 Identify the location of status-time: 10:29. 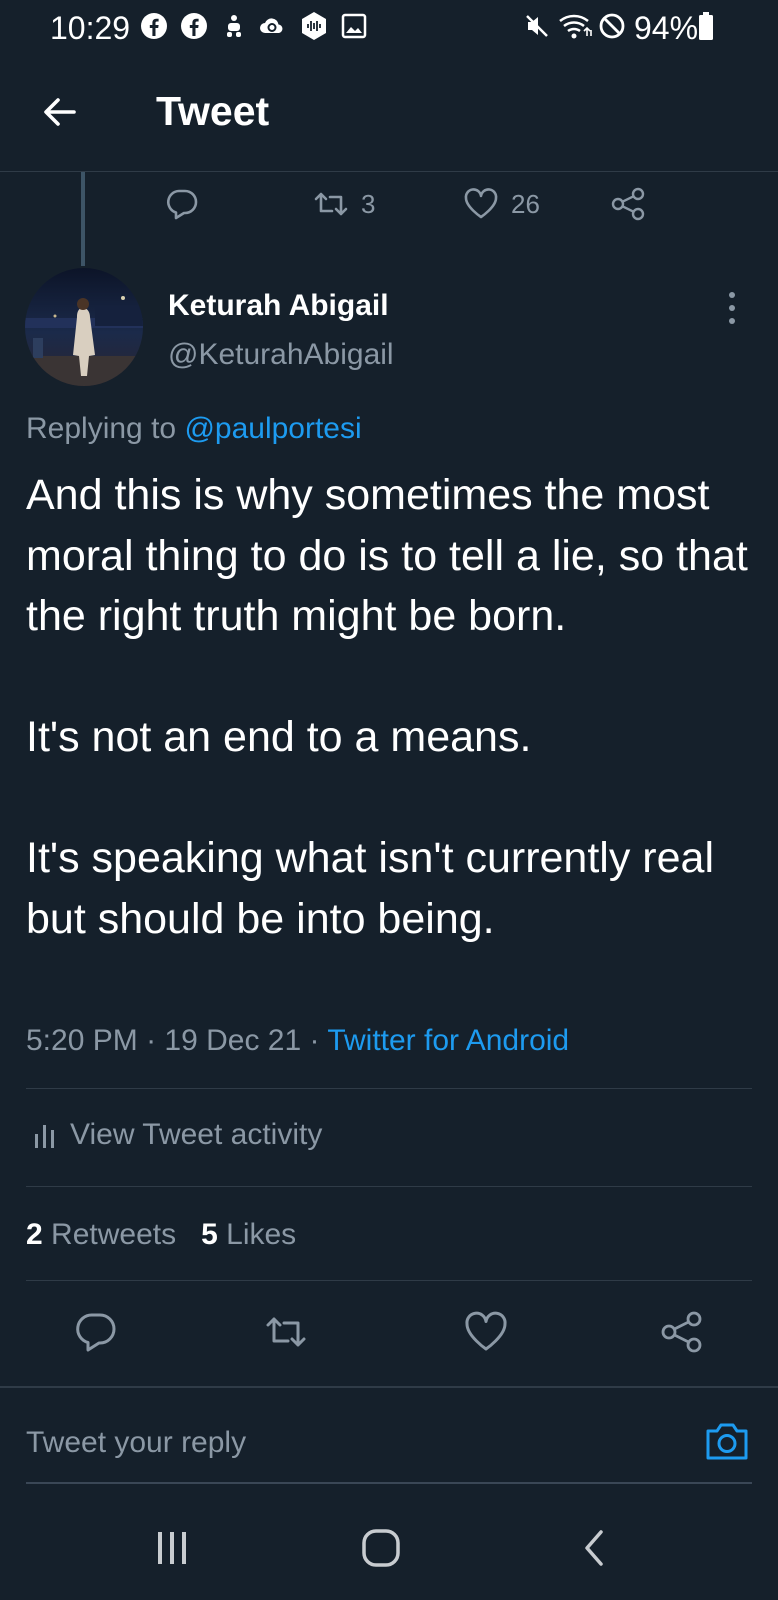
(90, 28).